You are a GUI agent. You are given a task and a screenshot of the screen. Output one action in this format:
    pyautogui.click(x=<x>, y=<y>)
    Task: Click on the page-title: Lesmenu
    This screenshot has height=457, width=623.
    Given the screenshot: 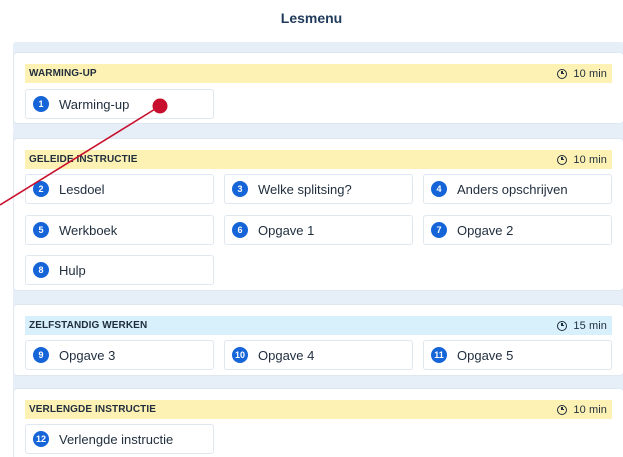 What is the action you would take?
    pyautogui.click(x=311, y=18)
    